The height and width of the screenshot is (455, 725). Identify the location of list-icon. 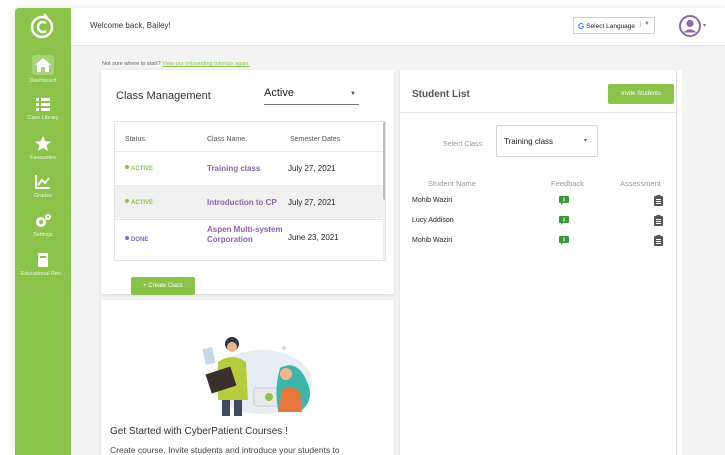
(43, 104).